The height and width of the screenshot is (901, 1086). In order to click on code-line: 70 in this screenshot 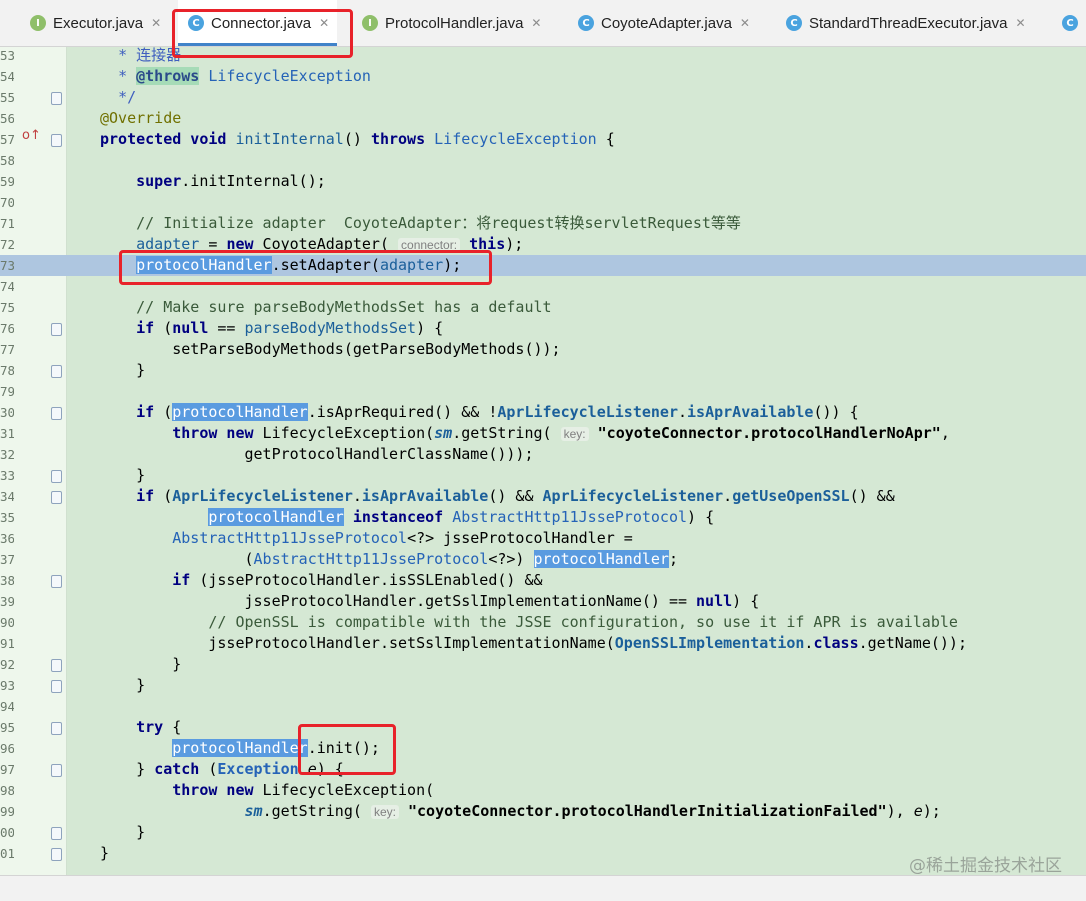, I will do `click(543, 202)`.